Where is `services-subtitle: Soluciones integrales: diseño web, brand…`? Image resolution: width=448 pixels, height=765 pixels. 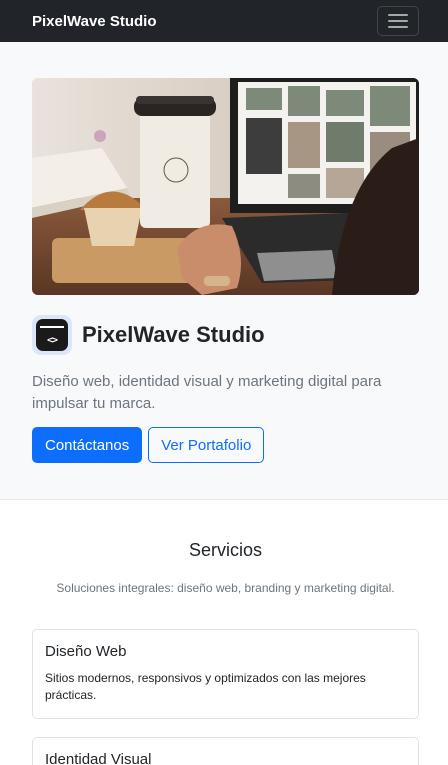
services-subtitle: Soluciones integrales: diseño web, brand… is located at coordinates (225, 588).